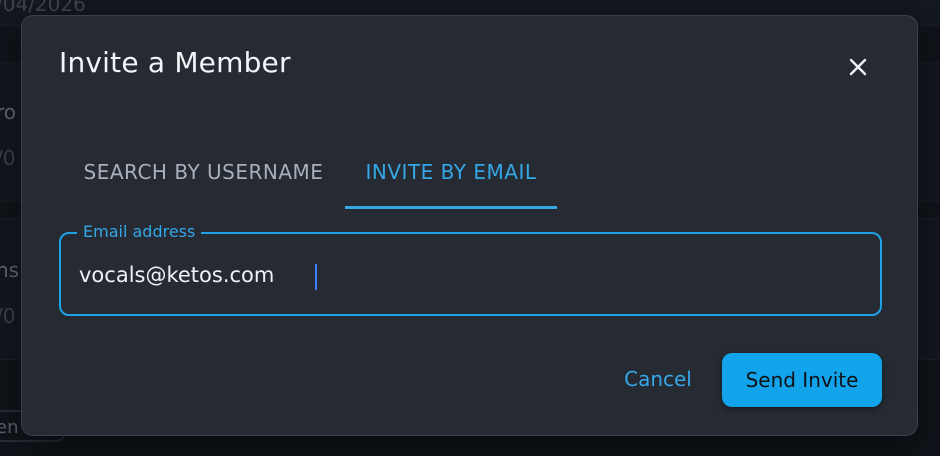 The image size is (940, 456). I want to click on invite-tabs: SEARCH BY USERNAME INVITE BY EMAIL, so click(342, 179).